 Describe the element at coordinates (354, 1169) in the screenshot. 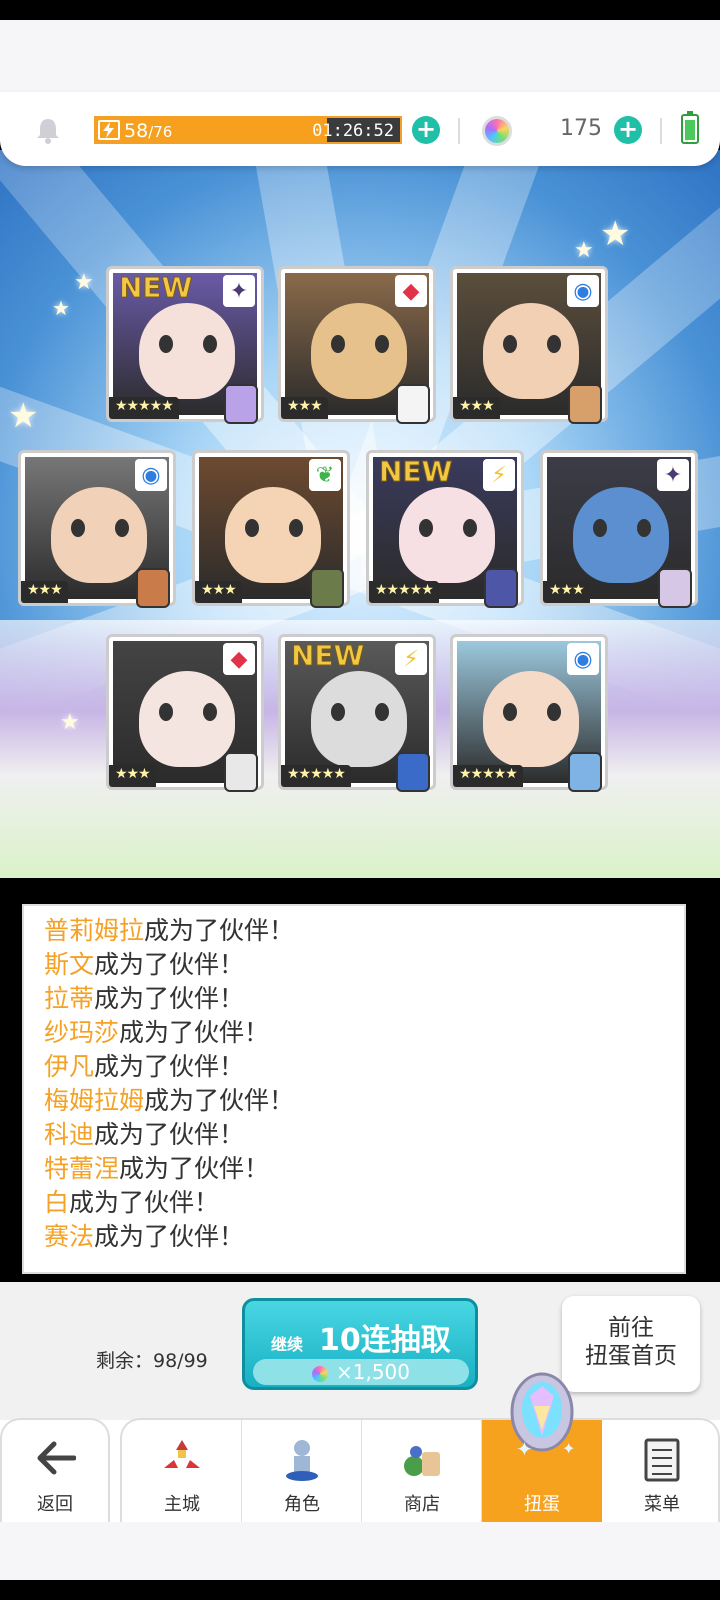

I see `log-line: 特蕾涅成为了伙伴！` at that location.